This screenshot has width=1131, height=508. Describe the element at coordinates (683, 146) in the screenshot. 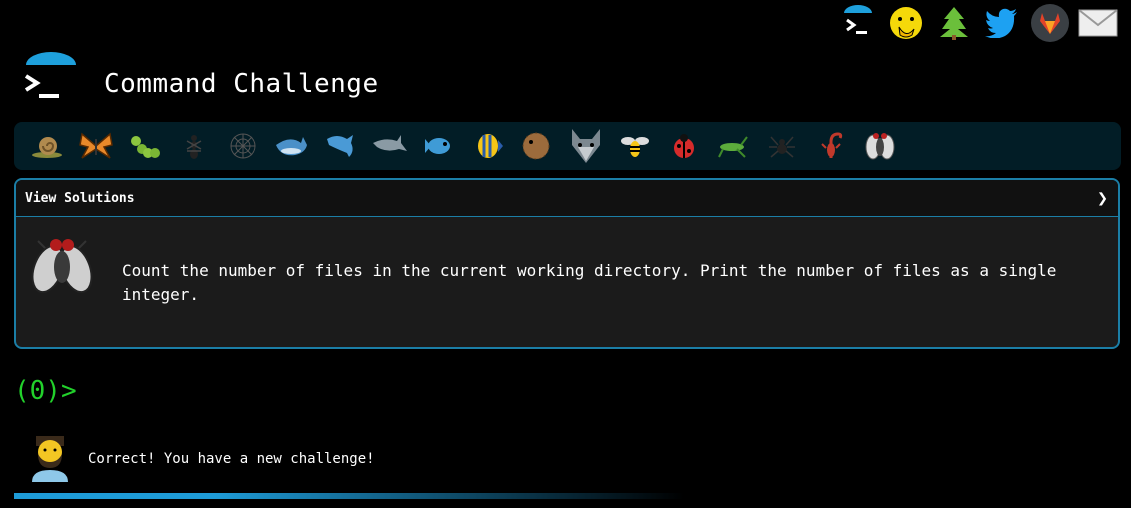

I see `ladybug-icon` at that location.